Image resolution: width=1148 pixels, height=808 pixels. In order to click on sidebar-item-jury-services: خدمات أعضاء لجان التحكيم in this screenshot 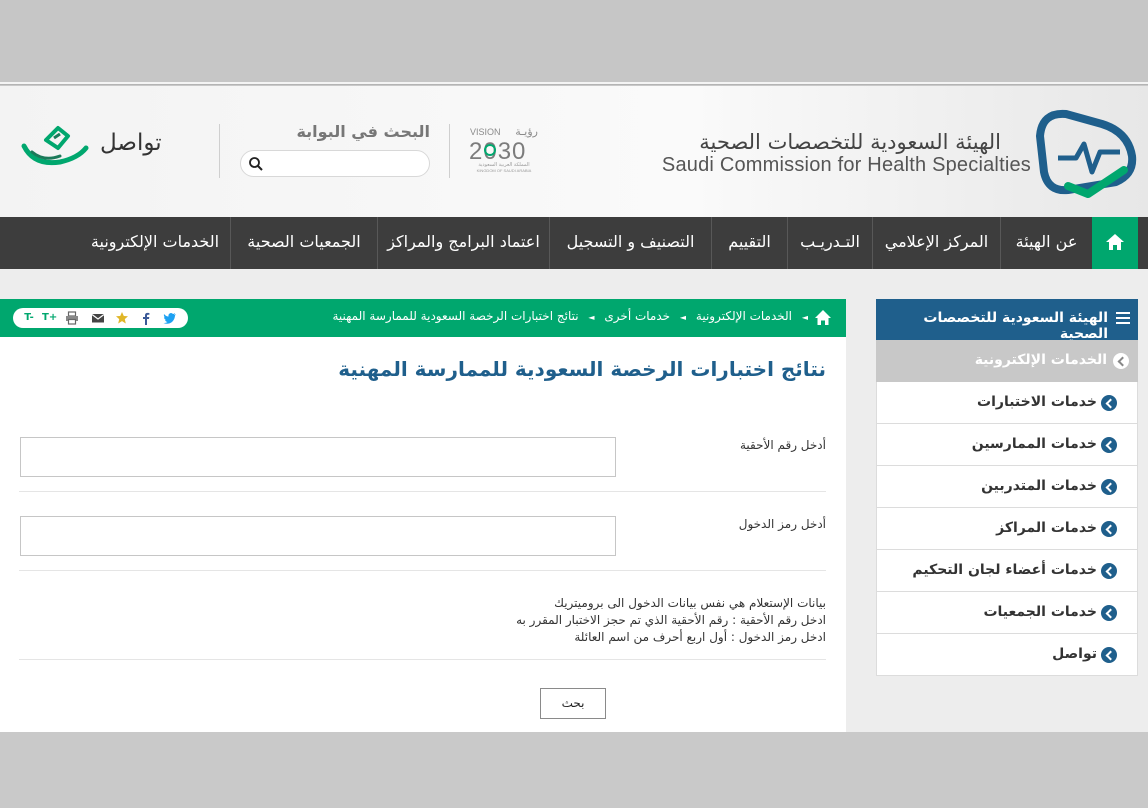, I will do `click(1007, 571)`.